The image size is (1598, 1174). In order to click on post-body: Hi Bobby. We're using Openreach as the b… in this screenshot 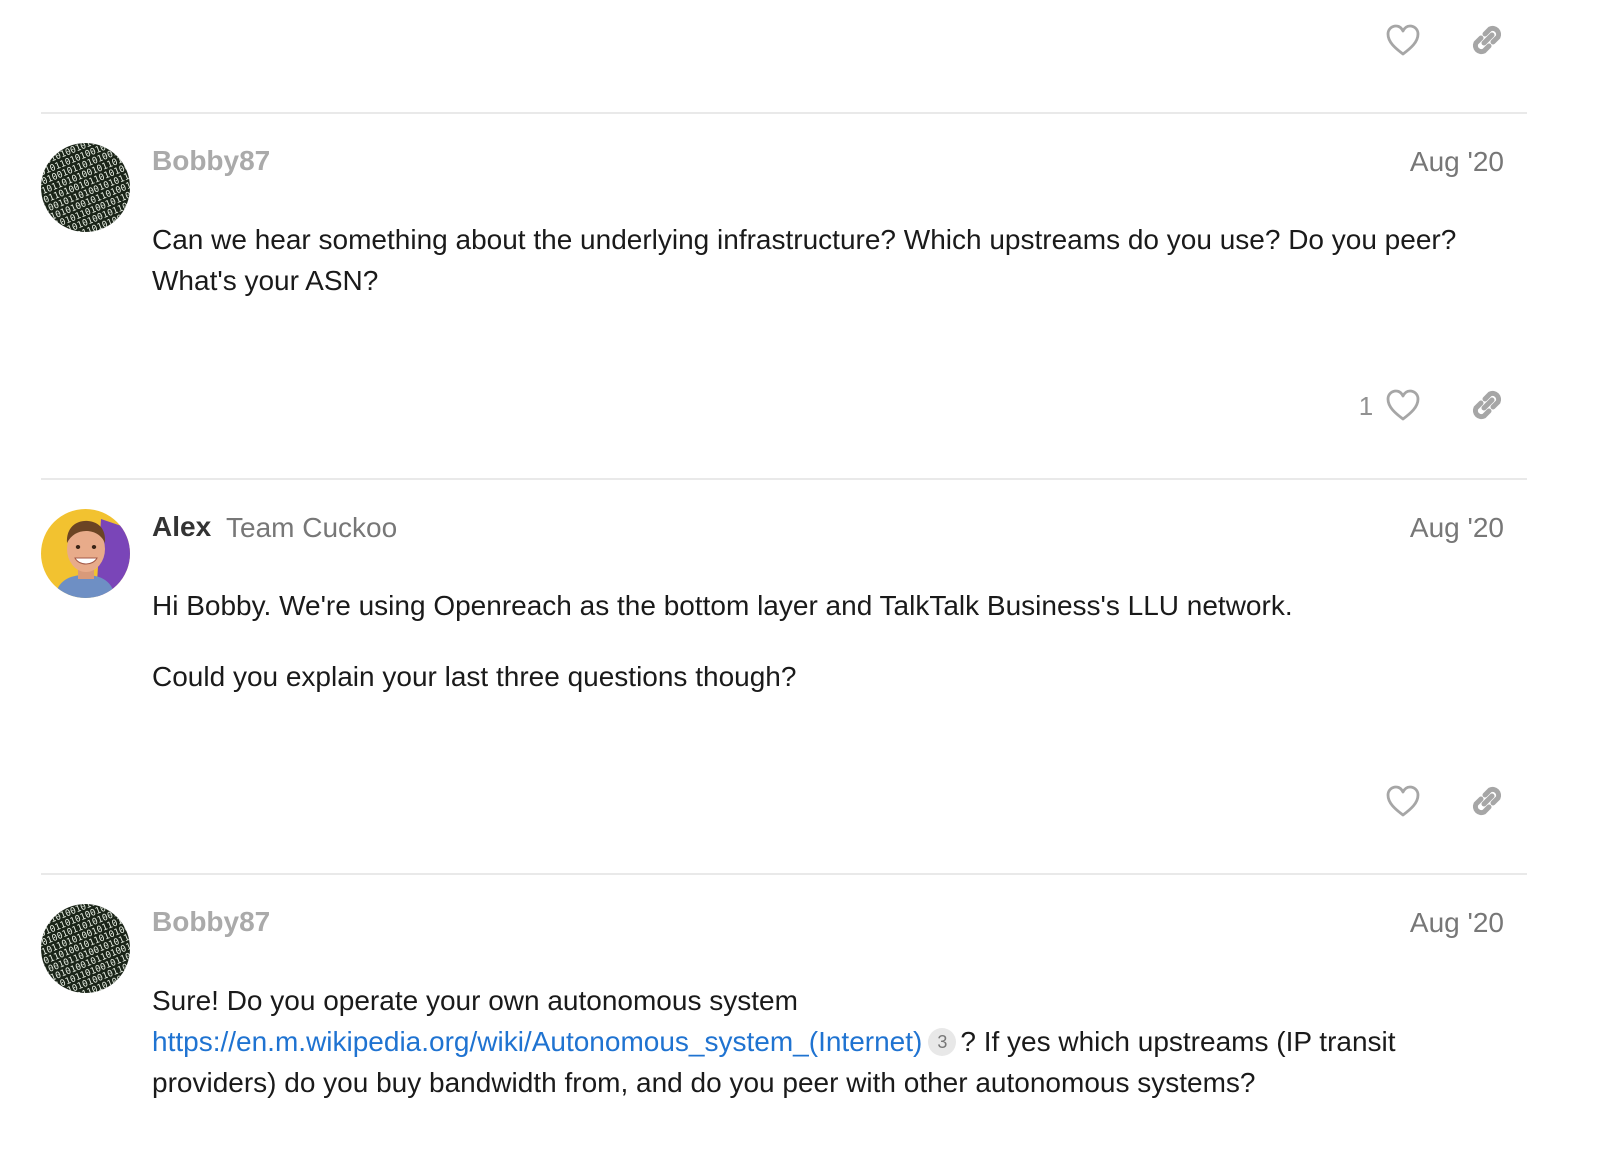, I will do `click(829, 656)`.